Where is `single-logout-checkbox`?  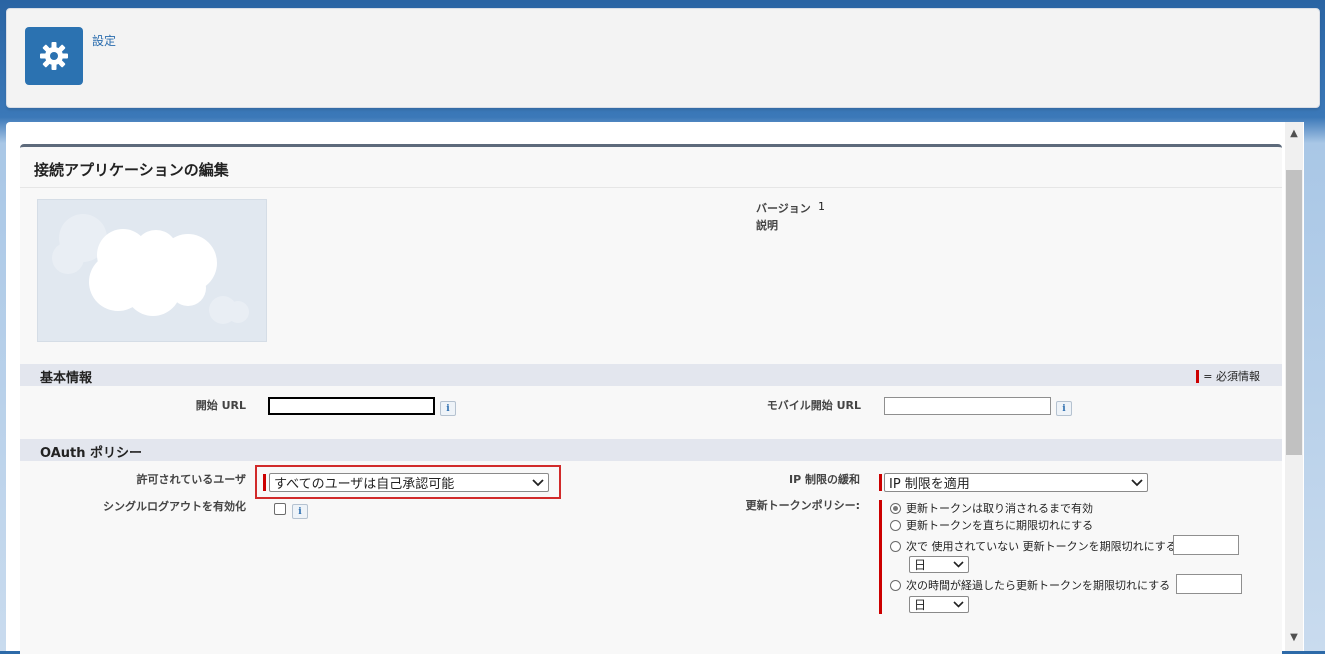
single-logout-checkbox is located at coordinates (280, 509).